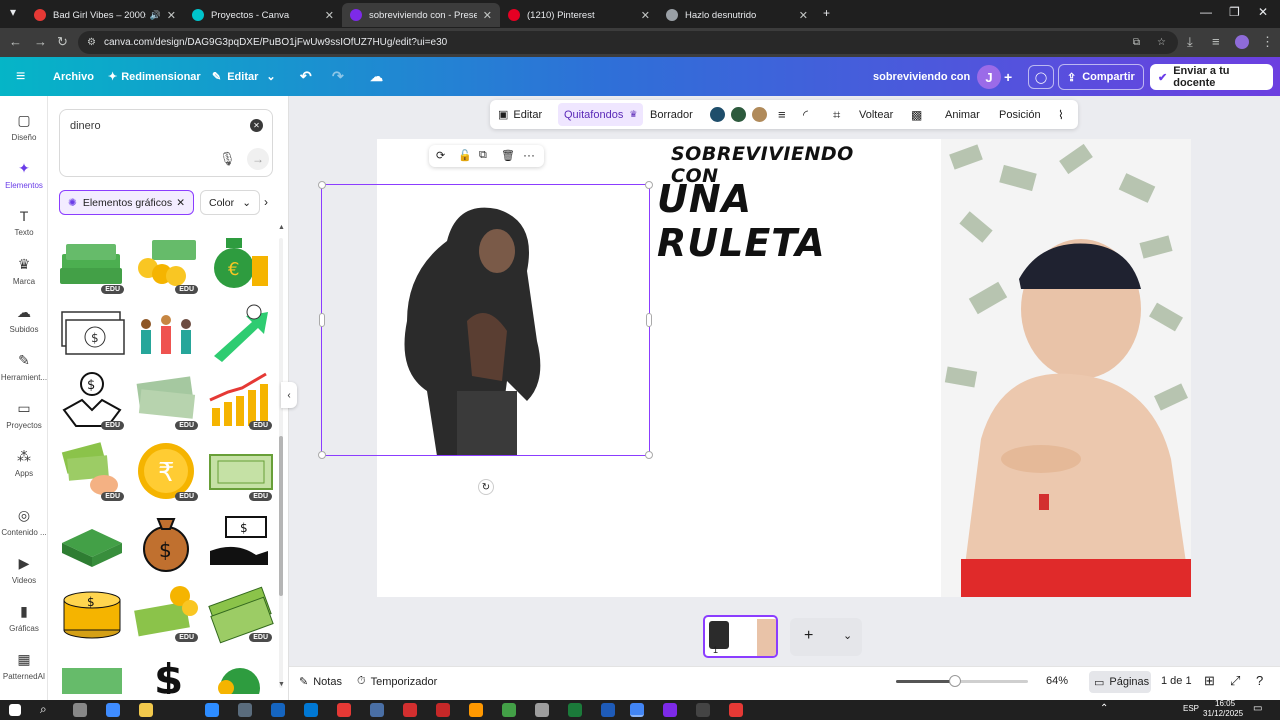 This screenshot has height=720, width=1280. I want to click on clock-time: 16:05, so click(1225, 703).